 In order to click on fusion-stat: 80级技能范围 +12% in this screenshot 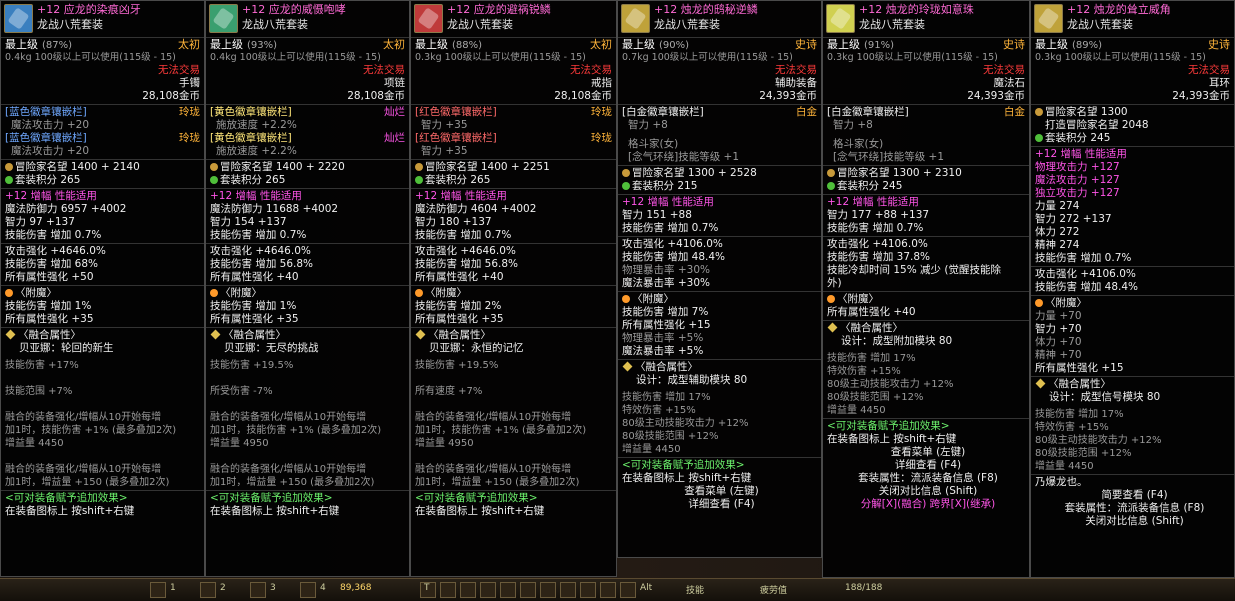, I will do `click(875, 397)`.